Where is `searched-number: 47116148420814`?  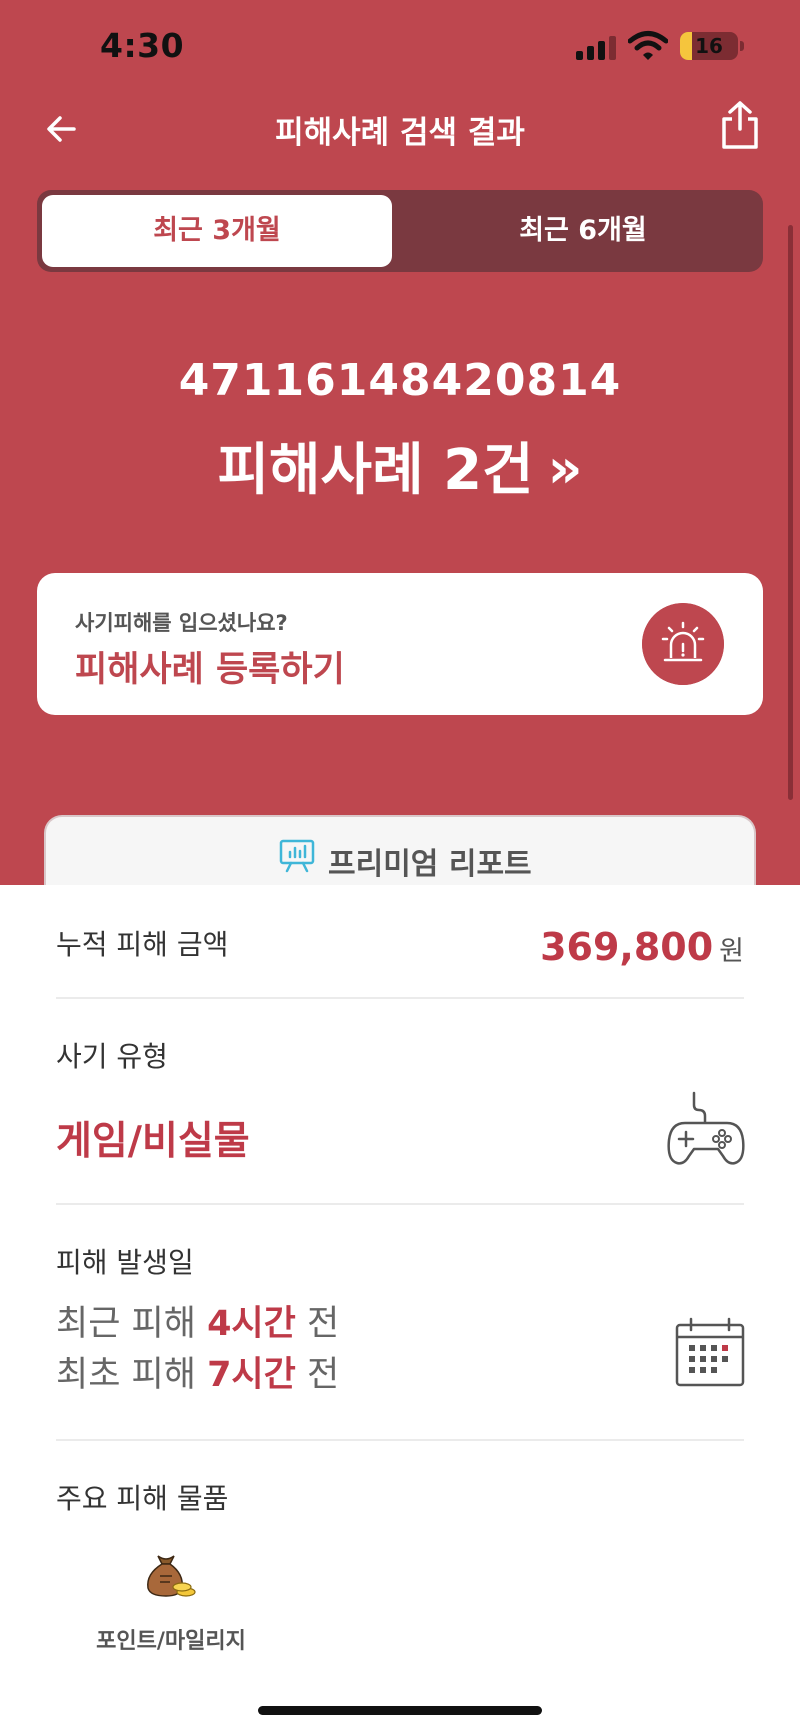
searched-number: 47116148420814 is located at coordinates (400, 380).